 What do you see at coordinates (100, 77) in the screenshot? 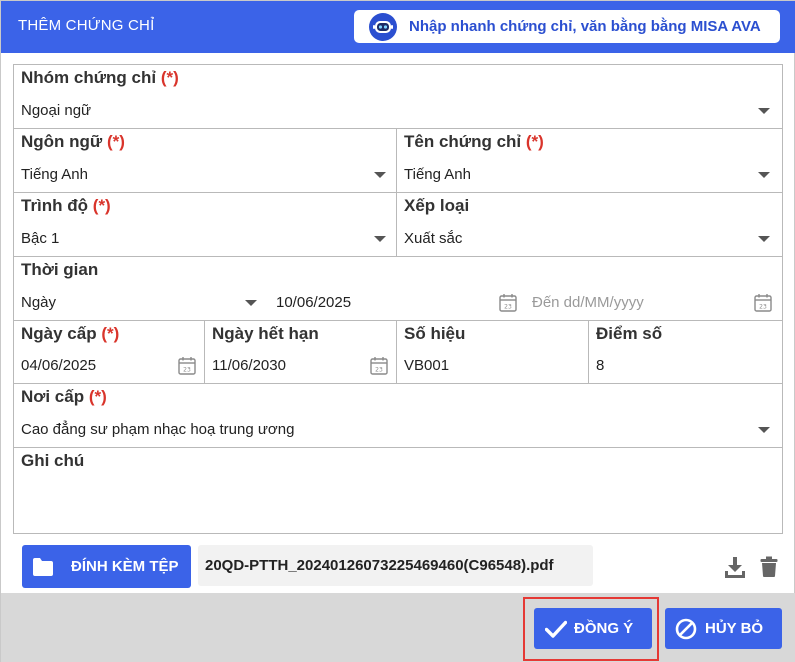
I see `group-label: Nhóm chứng chỉ (*)` at bounding box center [100, 77].